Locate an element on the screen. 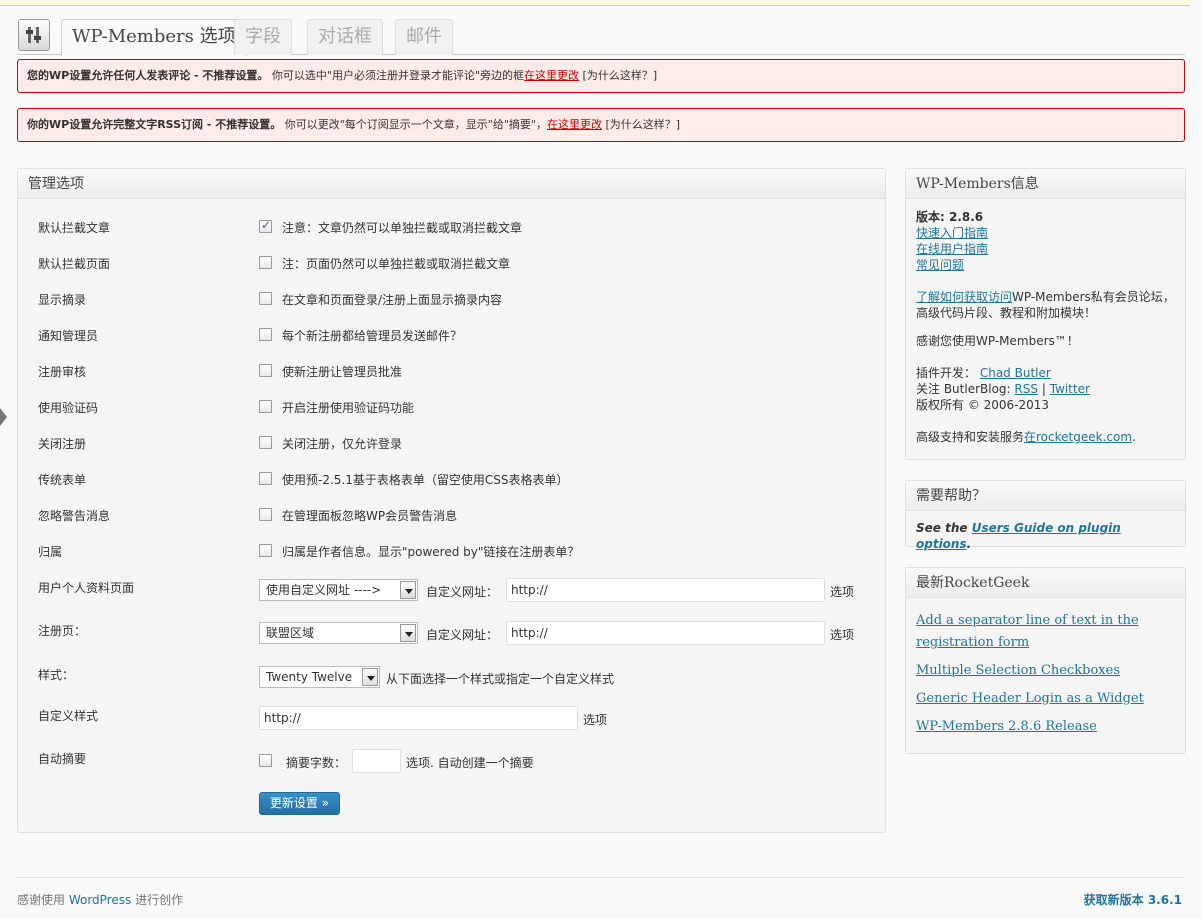 Image resolution: width=1201 pixels, height=919 pixels. developer-link: Chad Butler is located at coordinates (1015, 373).